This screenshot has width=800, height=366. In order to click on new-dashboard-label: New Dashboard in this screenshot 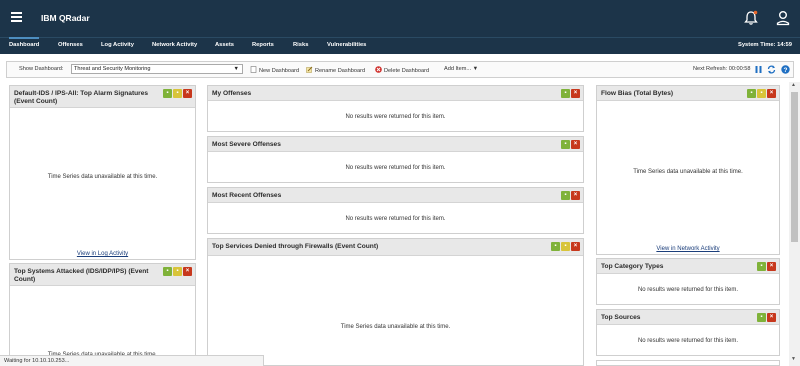, I will do `click(279, 71)`.